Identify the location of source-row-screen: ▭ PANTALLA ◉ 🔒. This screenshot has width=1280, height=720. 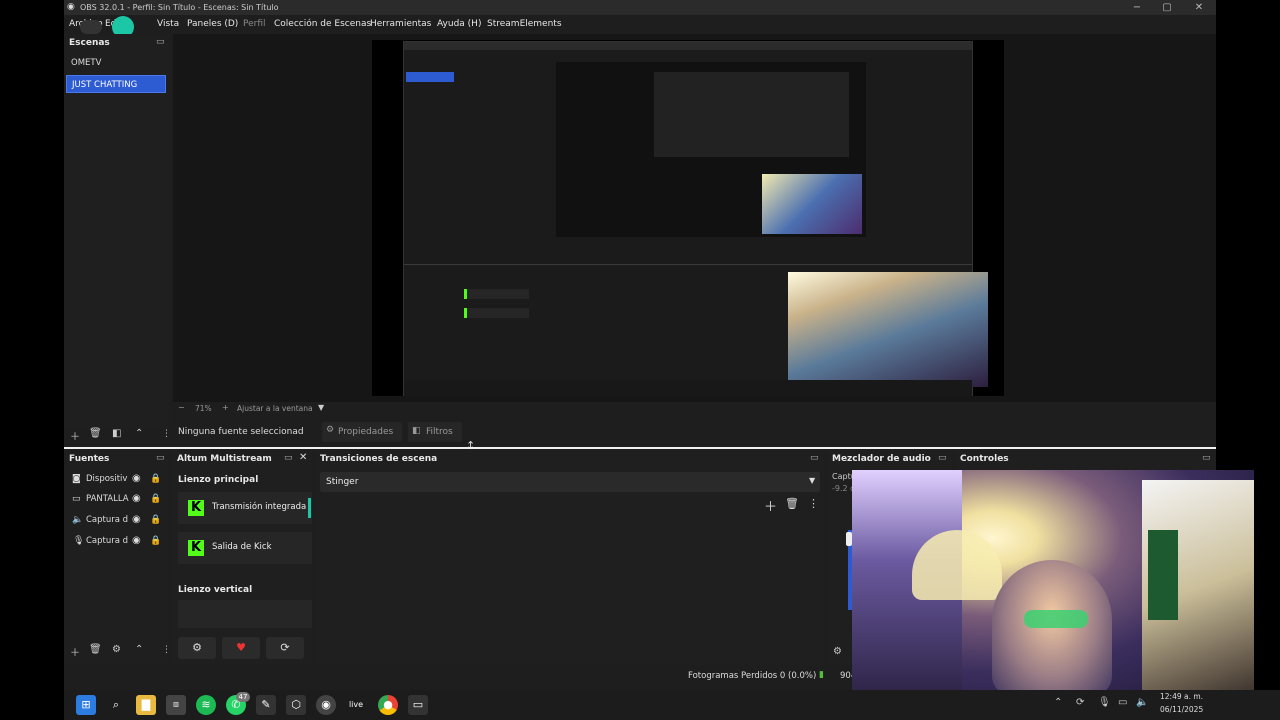
(119, 499).